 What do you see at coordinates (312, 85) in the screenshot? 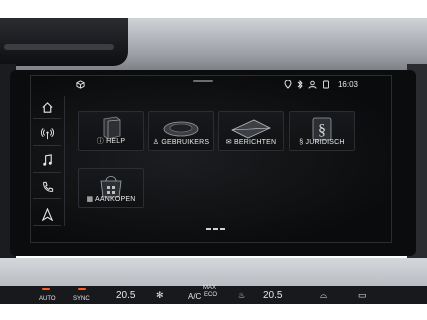
I see `user-icon` at bounding box center [312, 85].